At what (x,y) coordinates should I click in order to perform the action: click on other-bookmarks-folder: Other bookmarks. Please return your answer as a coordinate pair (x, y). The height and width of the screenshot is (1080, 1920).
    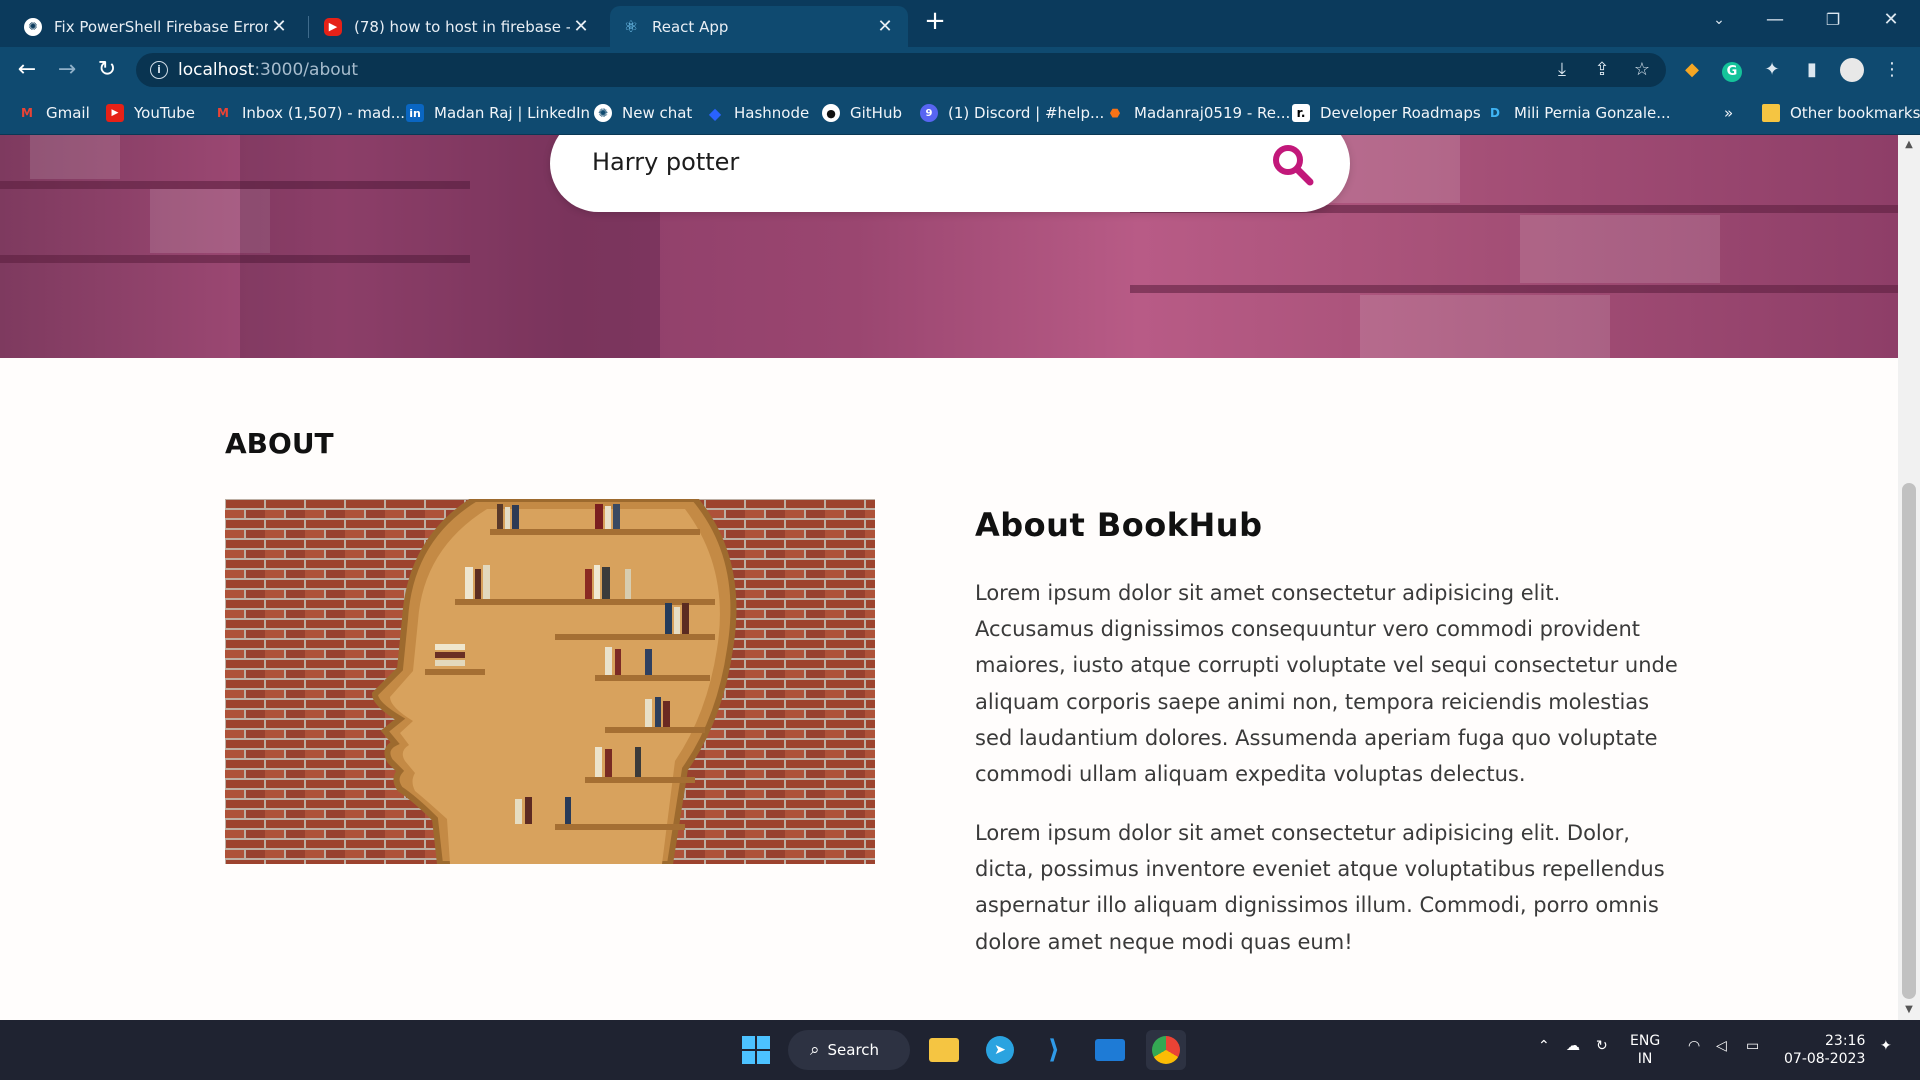
    Looking at the image, I should click on (1841, 113).